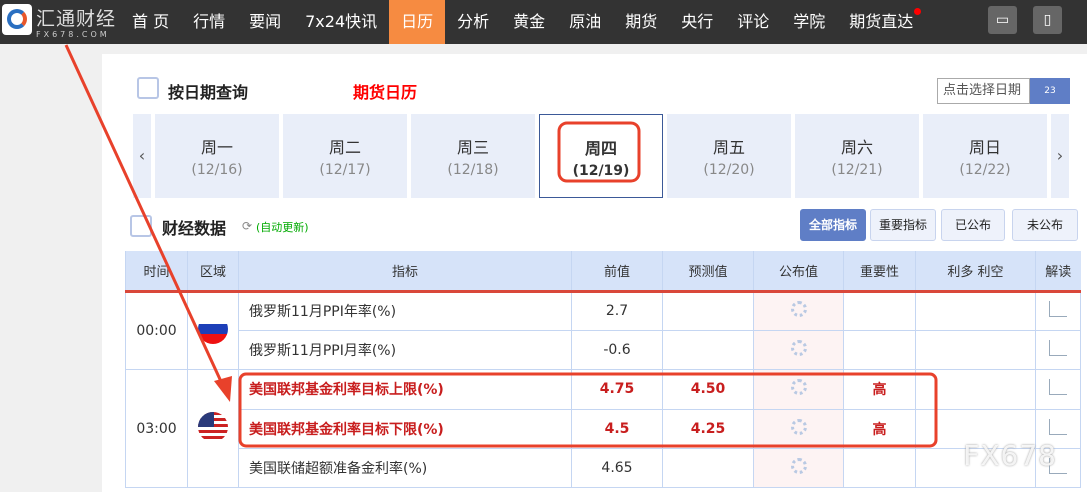  I want to click on annotation-box, so click(588, 410).